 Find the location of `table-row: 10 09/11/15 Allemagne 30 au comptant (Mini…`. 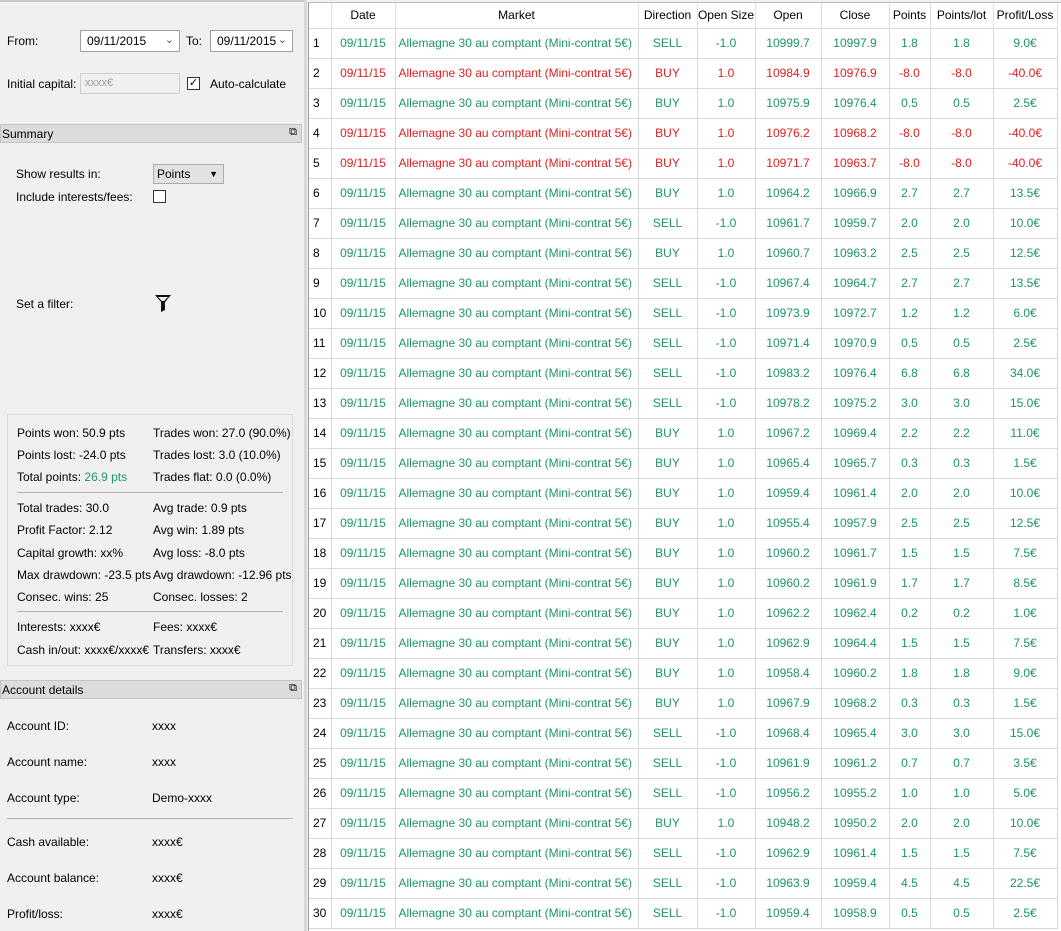

table-row: 10 09/11/15 Allemagne 30 au comptant (Mini… is located at coordinates (683, 313).